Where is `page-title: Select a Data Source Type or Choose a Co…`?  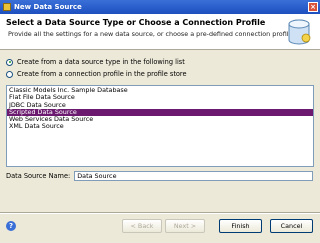 page-title: Select a Data Source Type or Choose a Co… is located at coordinates (136, 22).